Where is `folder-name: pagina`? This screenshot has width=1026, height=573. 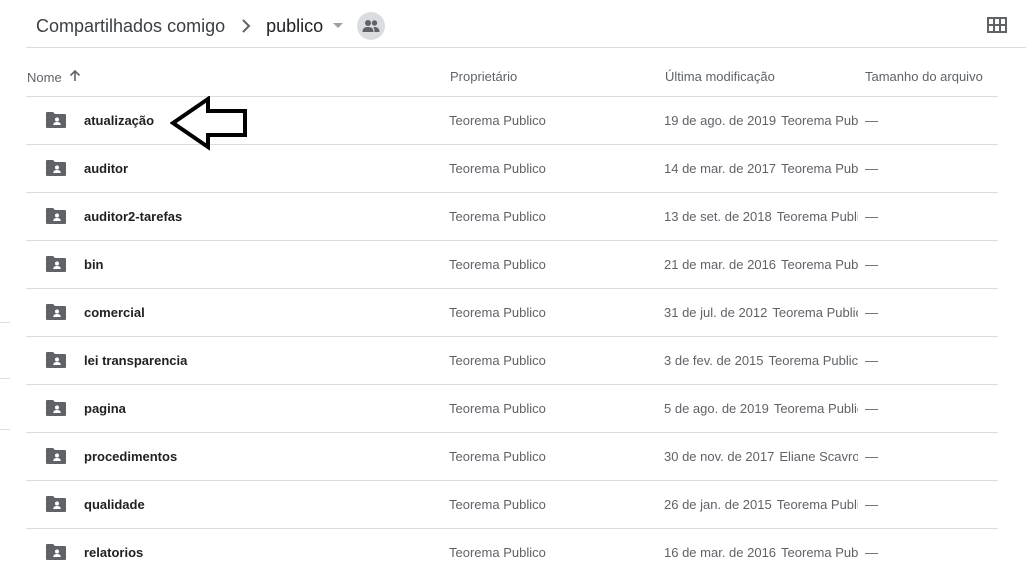
folder-name: pagina is located at coordinates (105, 408).